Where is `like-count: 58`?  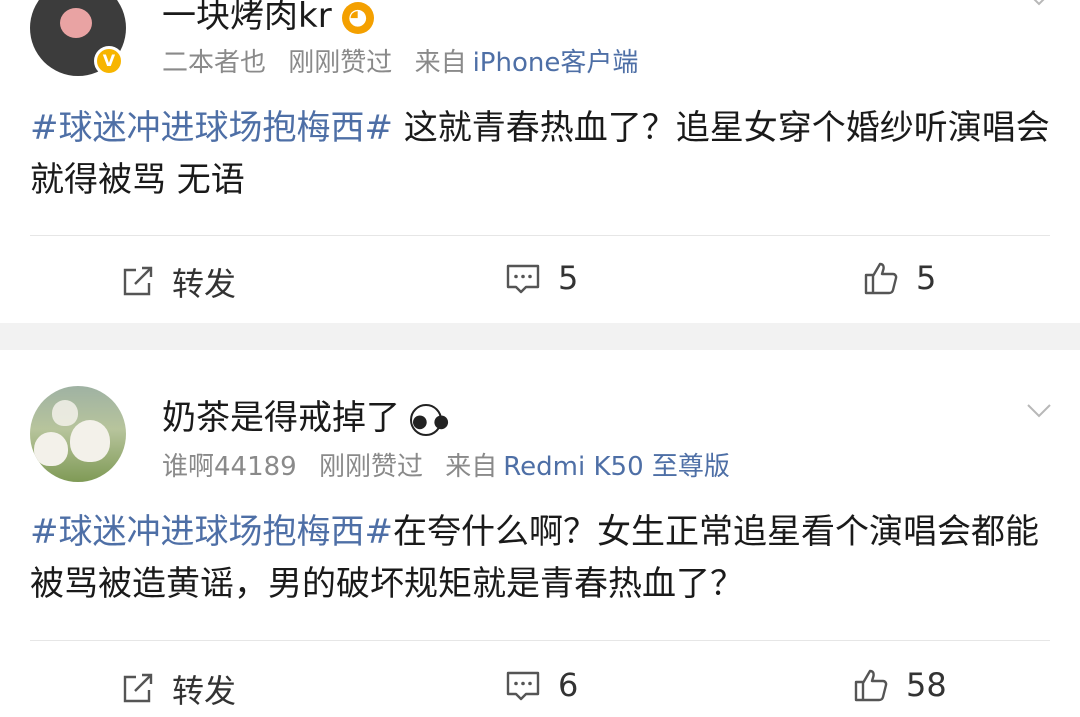
like-count: 58 is located at coordinates (926, 685).